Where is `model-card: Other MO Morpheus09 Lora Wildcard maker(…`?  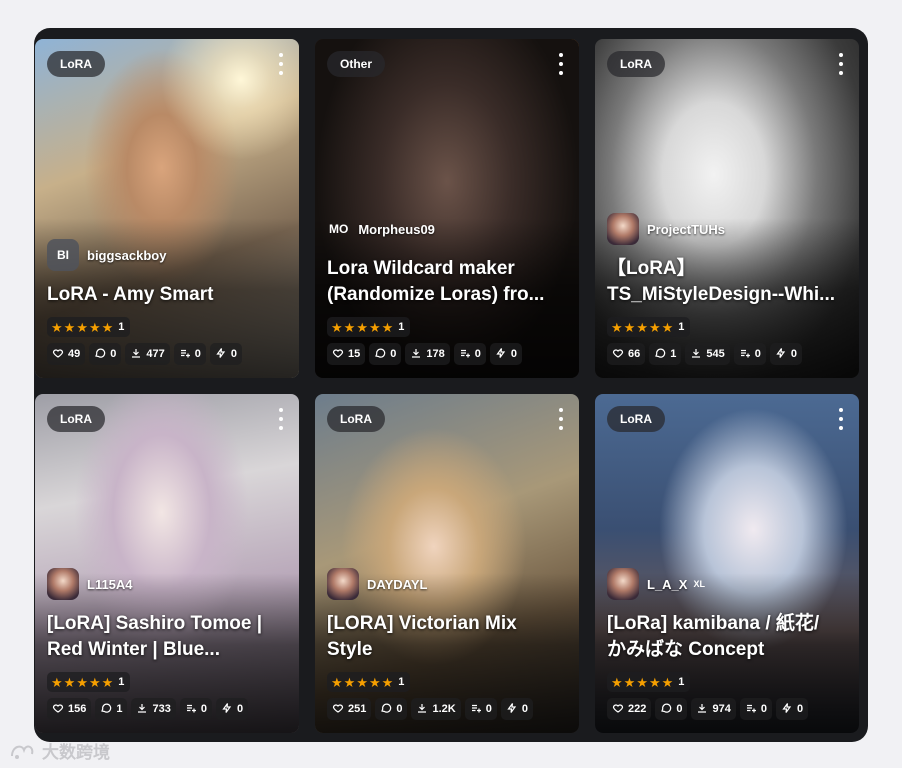
model-card: Other MO Morpheus09 Lora Wildcard maker(… is located at coordinates (447, 208).